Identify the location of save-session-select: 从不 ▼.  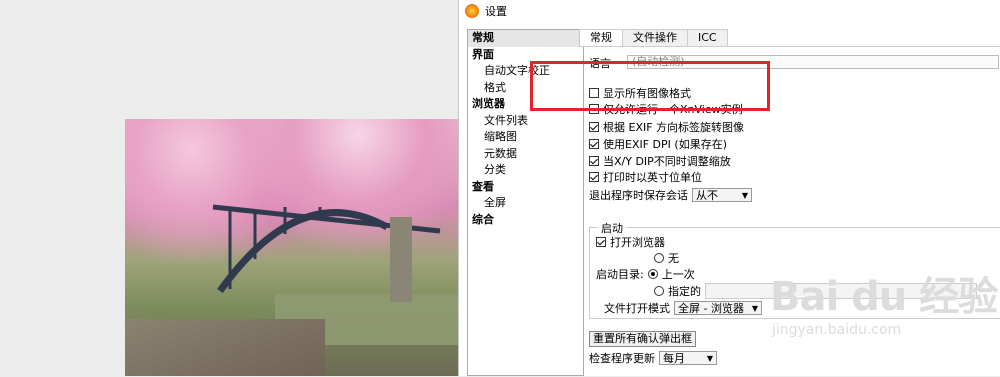
(722, 195).